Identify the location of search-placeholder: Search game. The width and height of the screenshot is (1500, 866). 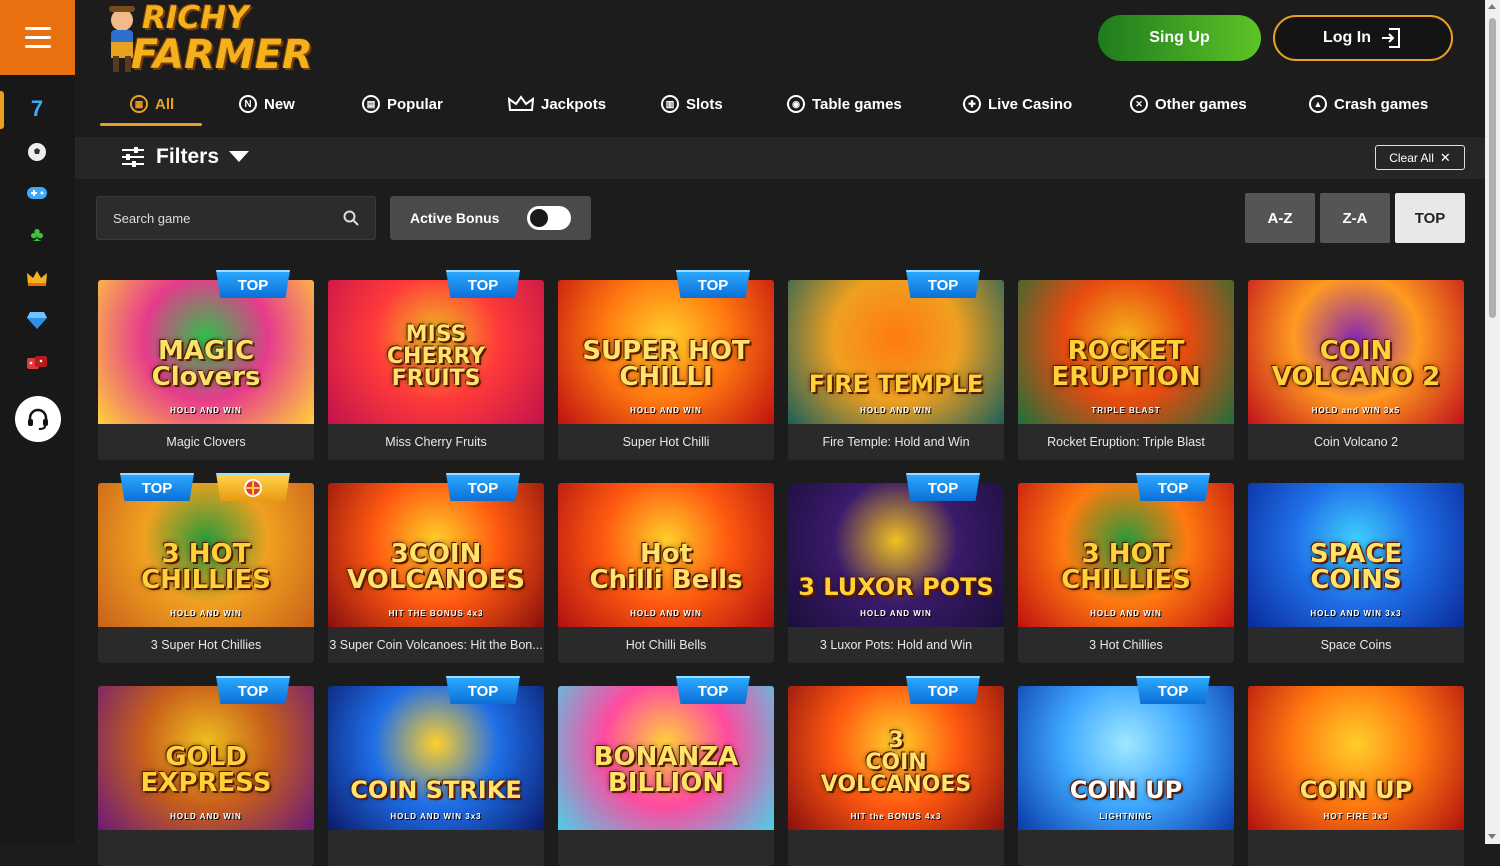
(152, 218).